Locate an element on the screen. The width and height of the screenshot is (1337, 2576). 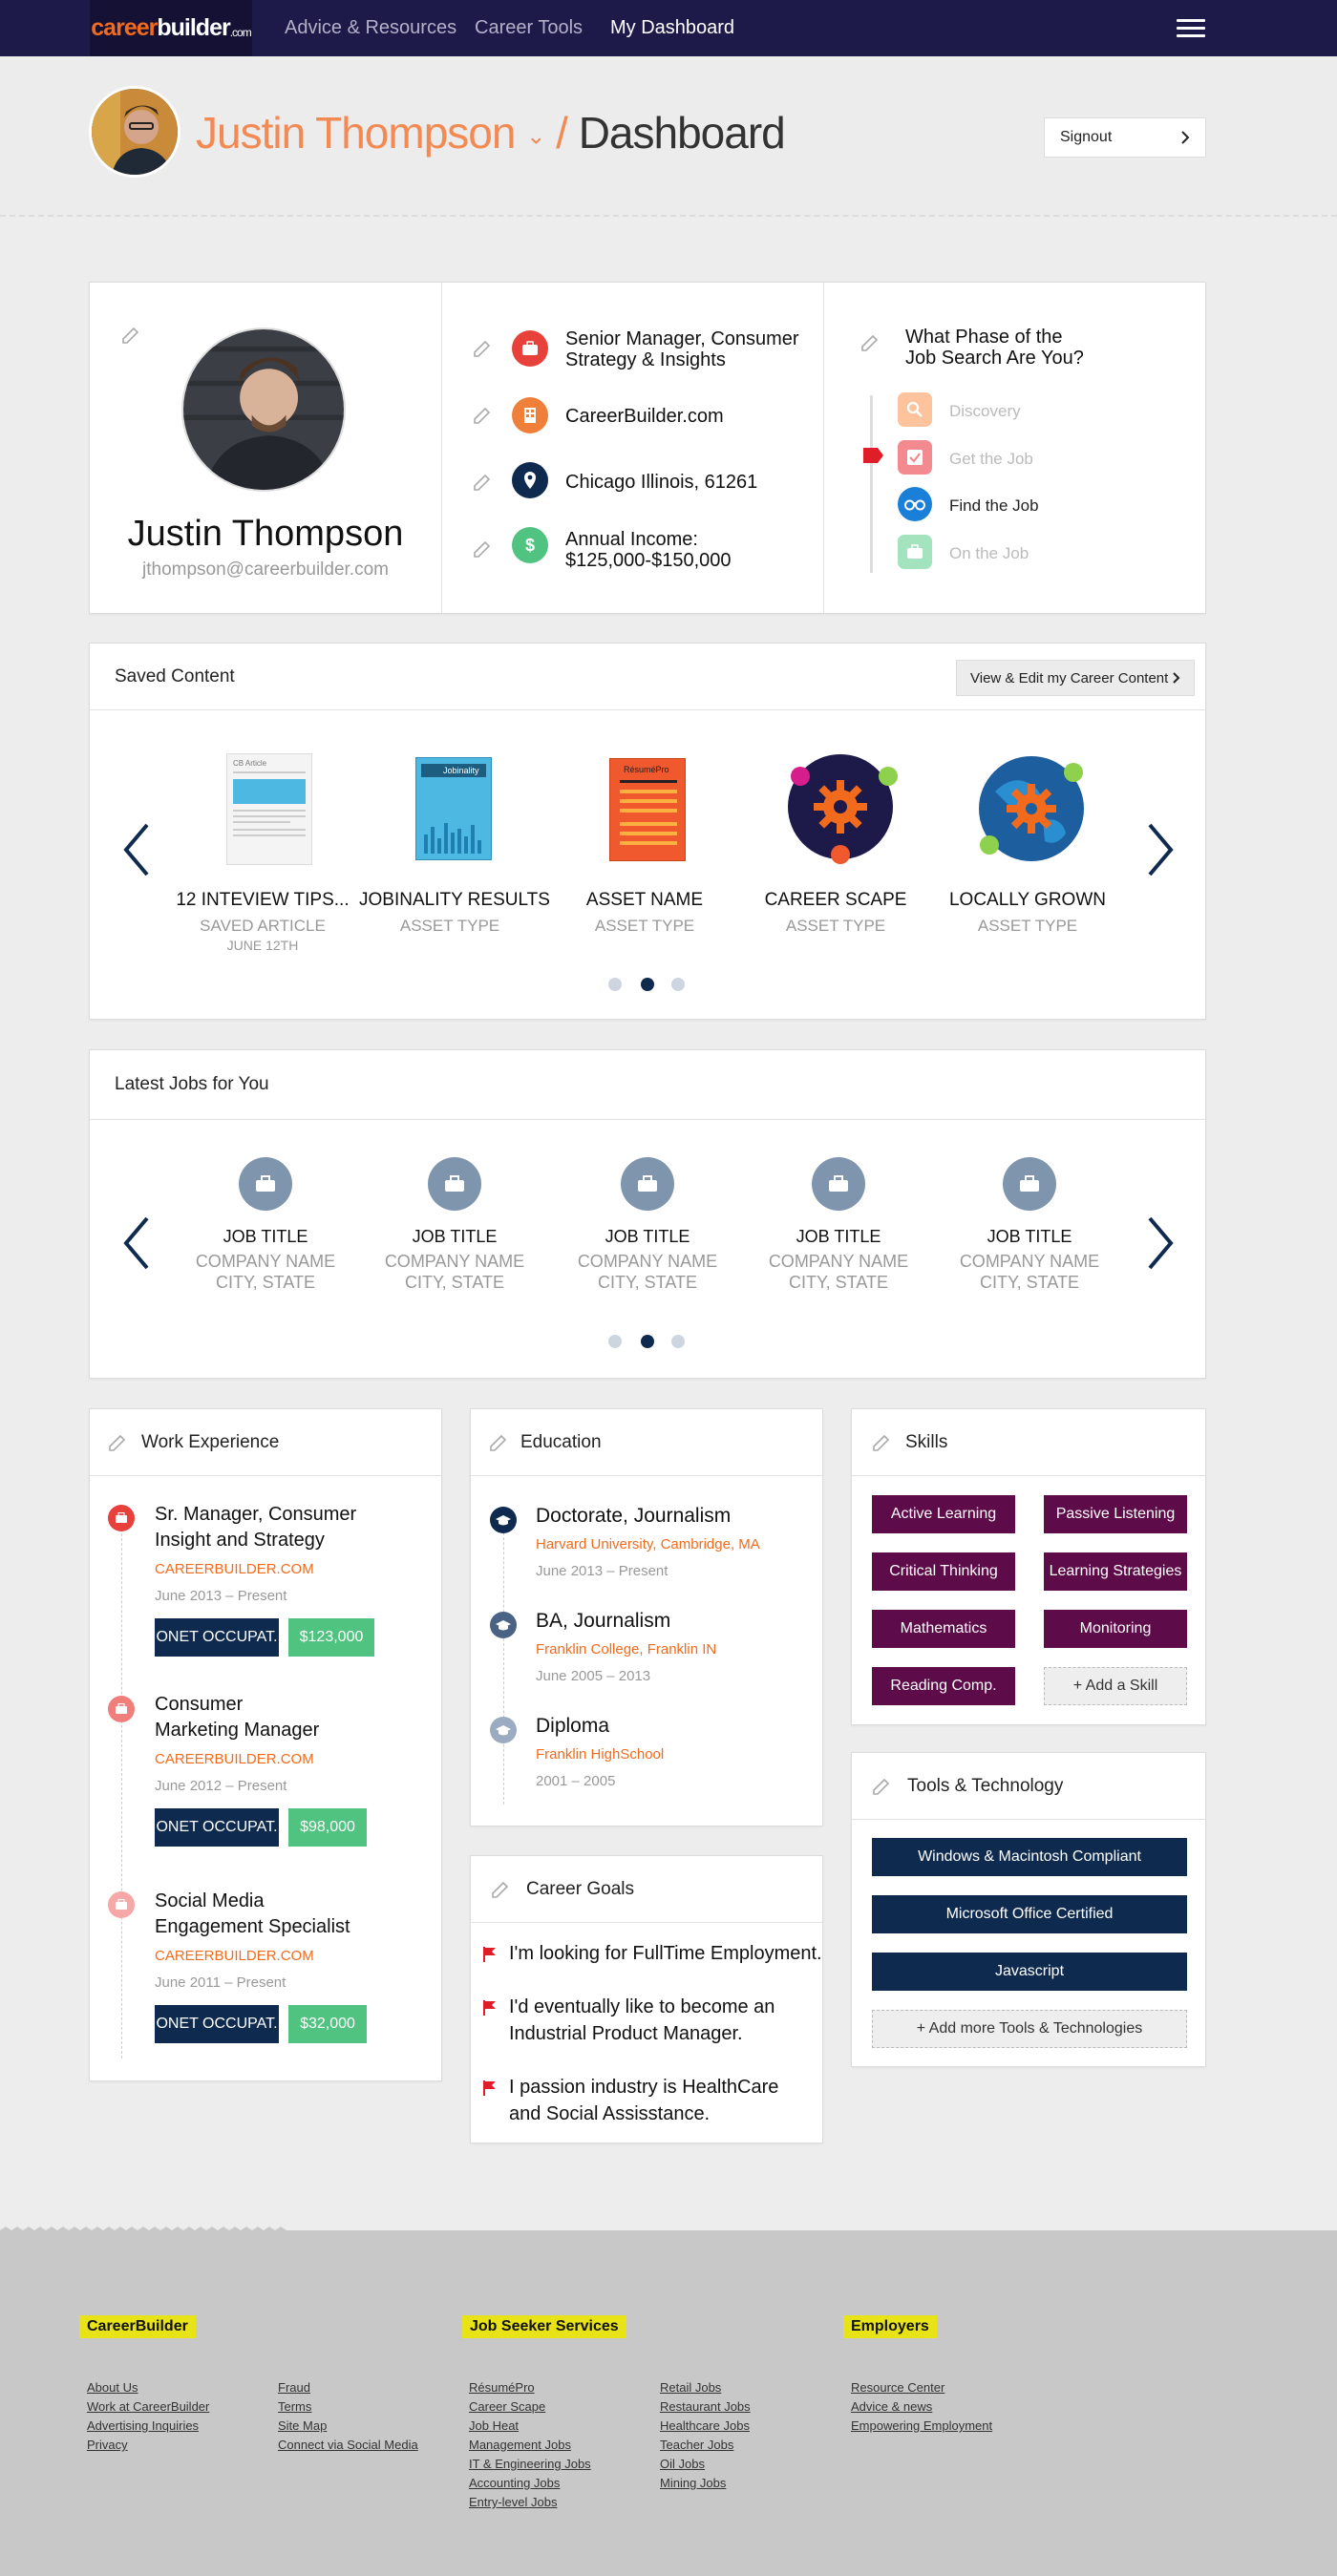
footer-link: Healthcare Jobs is located at coordinates (705, 2425).